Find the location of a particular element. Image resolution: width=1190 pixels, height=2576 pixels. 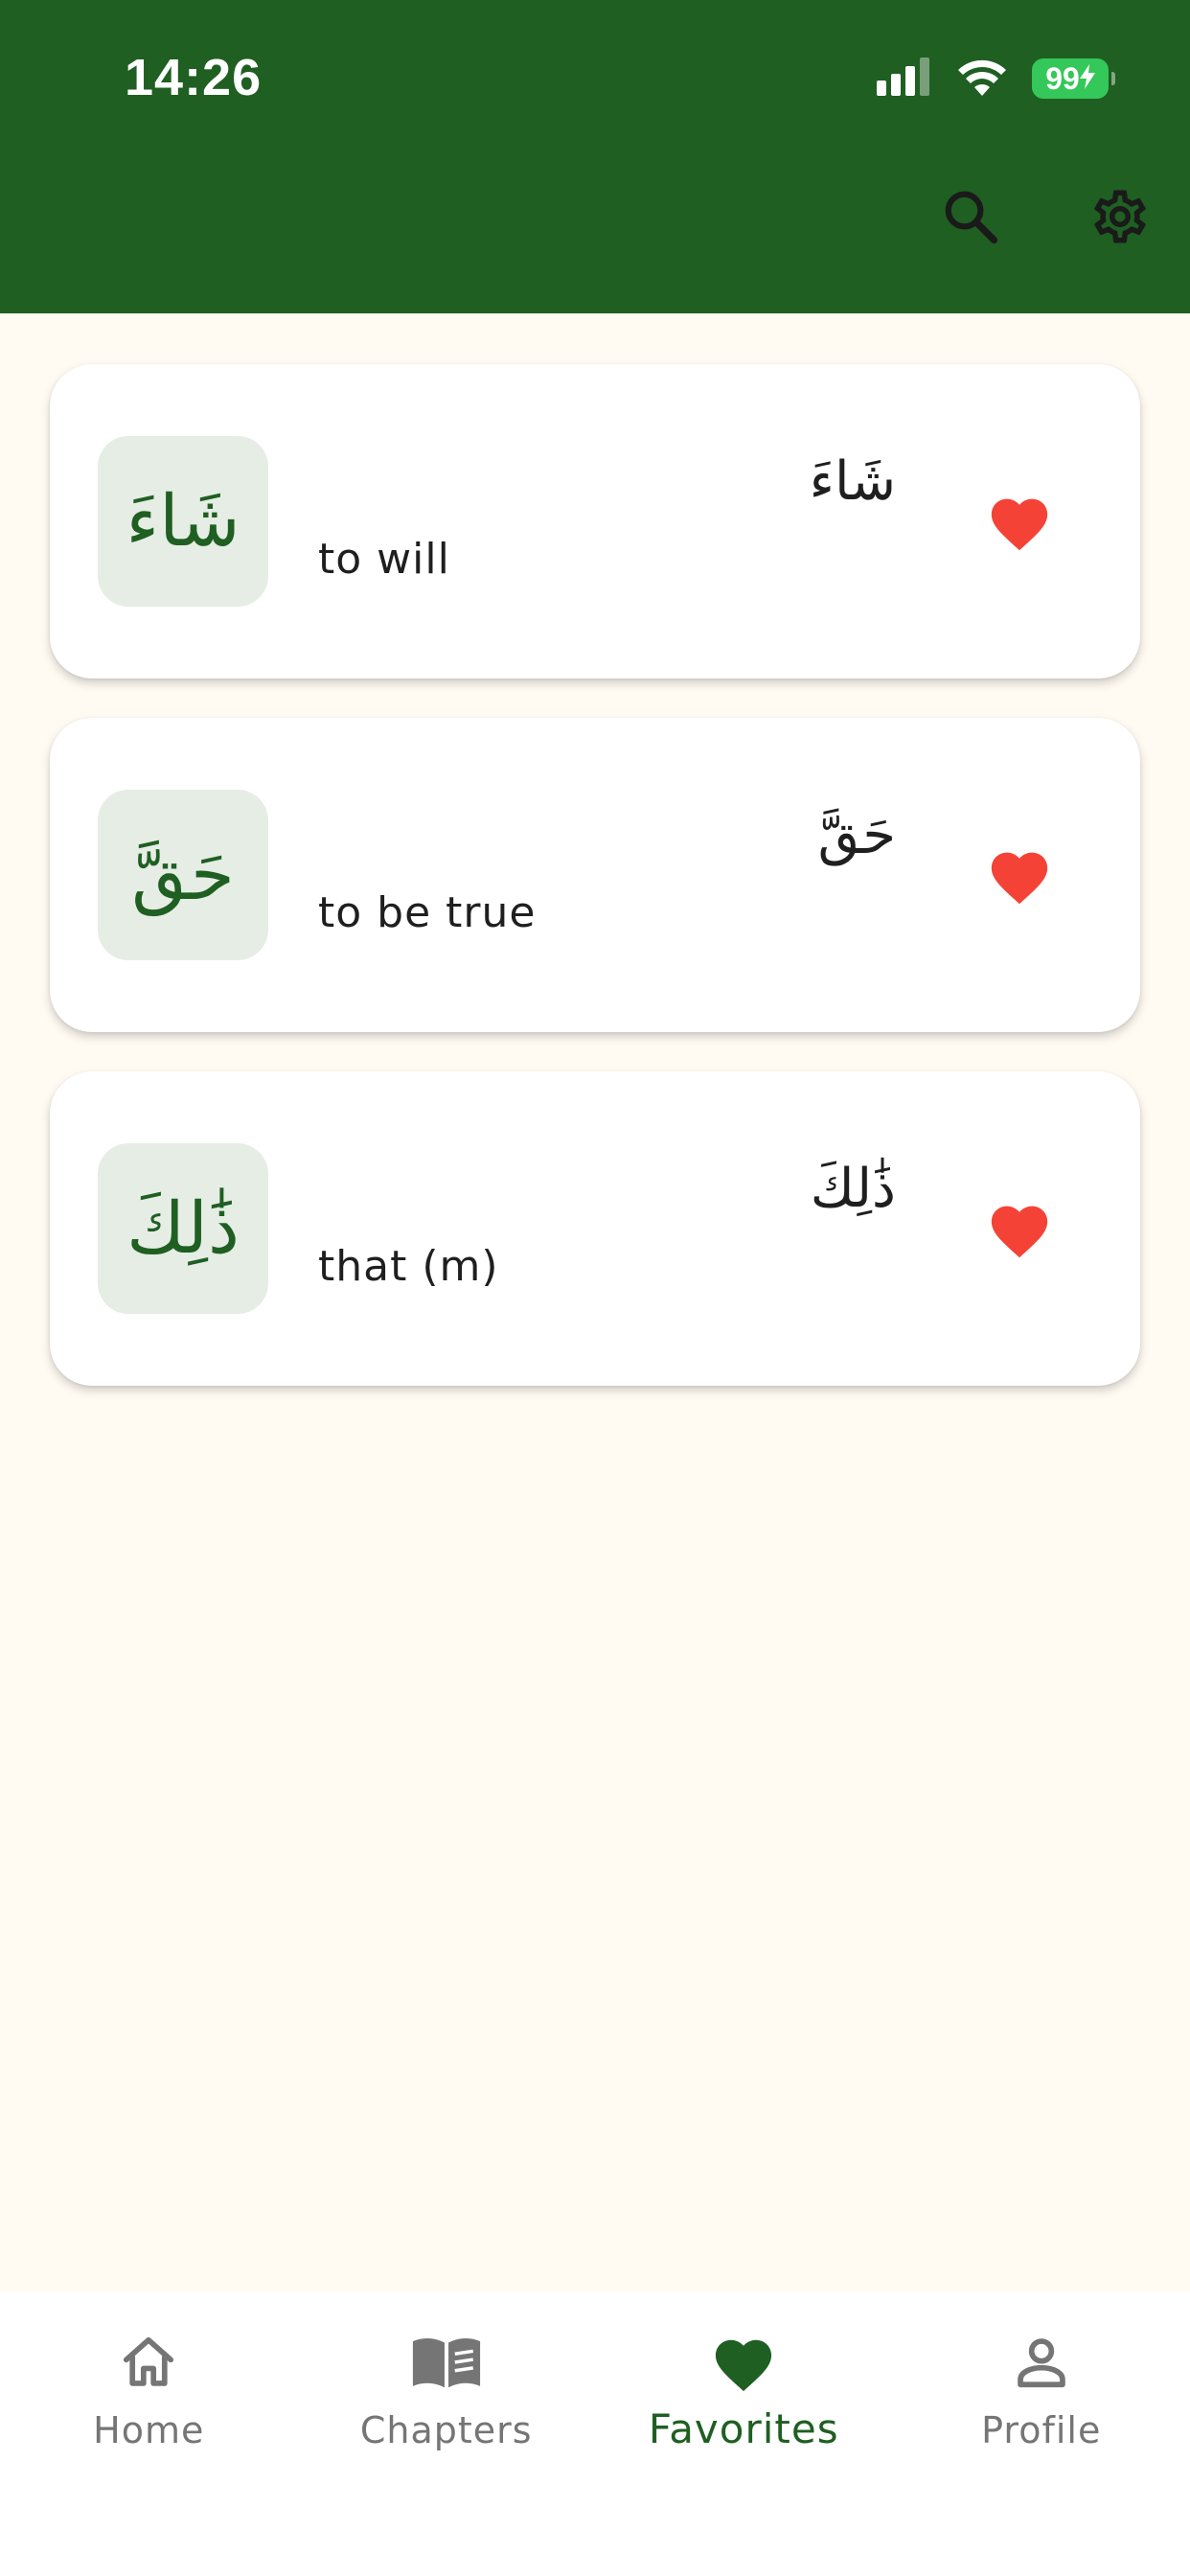

settings-button is located at coordinates (1120, 218).